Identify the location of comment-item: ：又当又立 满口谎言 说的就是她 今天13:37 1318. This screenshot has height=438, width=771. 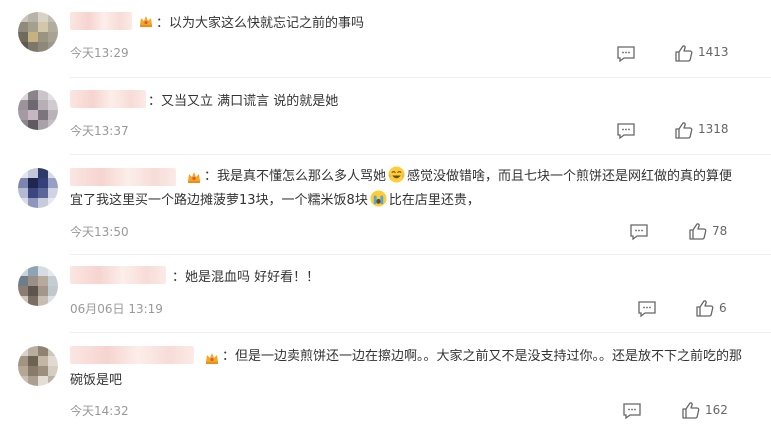
(385, 115).